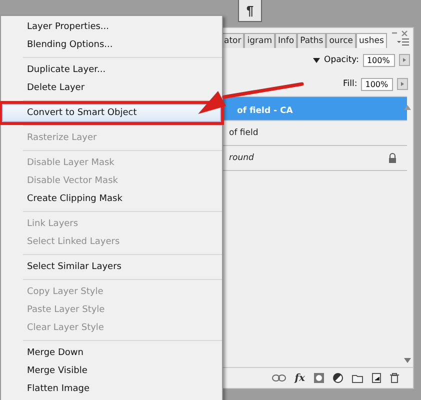 Image resolution: width=421 pixels, height=400 pixels. What do you see at coordinates (250, 11) in the screenshot?
I see `paragraph-button: ¶` at bounding box center [250, 11].